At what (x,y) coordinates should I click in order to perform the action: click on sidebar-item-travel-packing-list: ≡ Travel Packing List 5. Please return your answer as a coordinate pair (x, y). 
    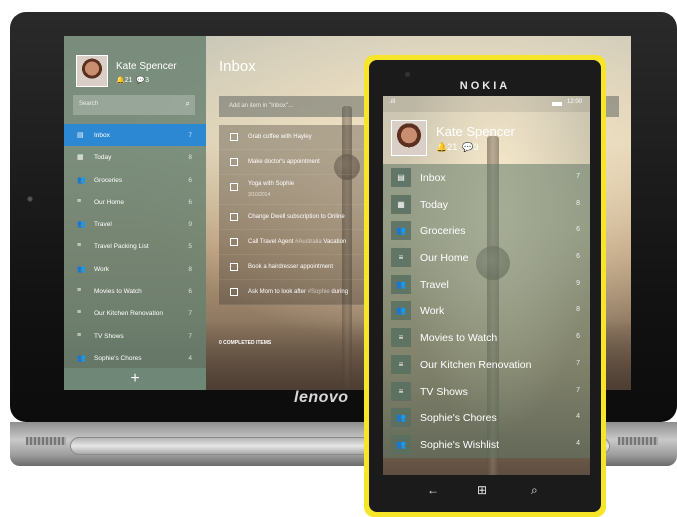
    Looking at the image, I should click on (135, 246).